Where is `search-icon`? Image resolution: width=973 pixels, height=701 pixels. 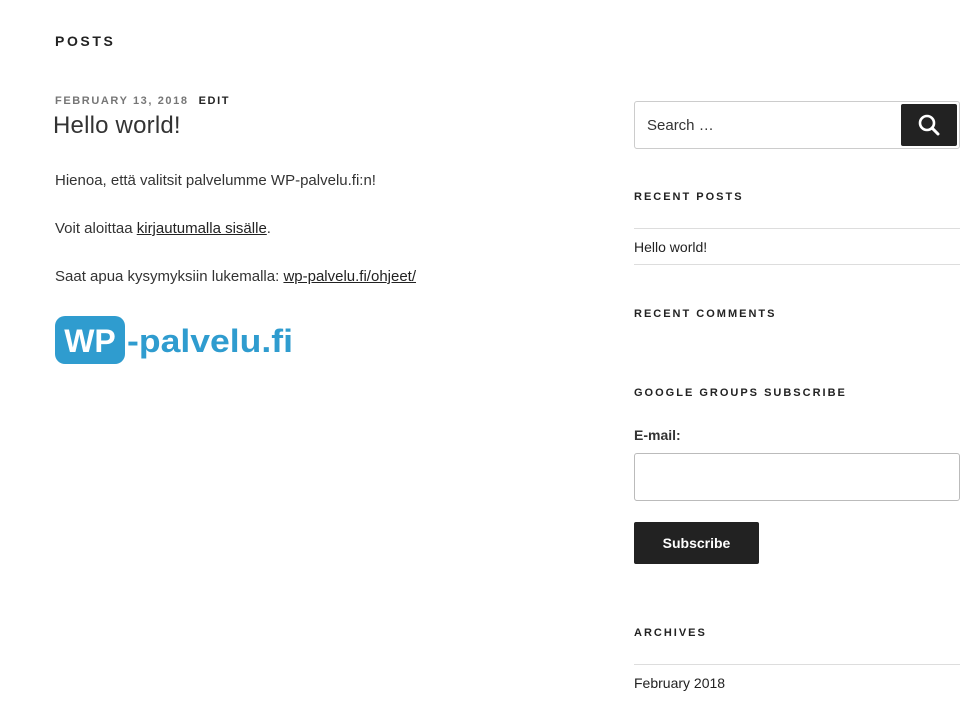 search-icon is located at coordinates (929, 125).